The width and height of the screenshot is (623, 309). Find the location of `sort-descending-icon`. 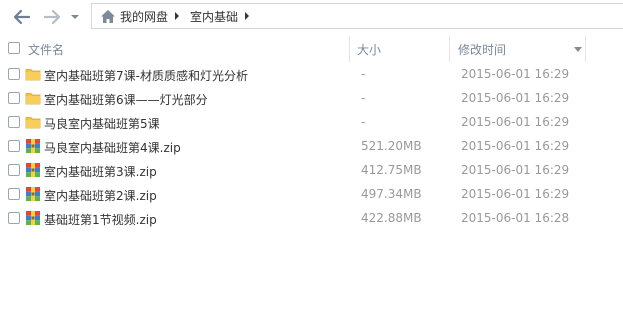

sort-descending-icon is located at coordinates (578, 49).